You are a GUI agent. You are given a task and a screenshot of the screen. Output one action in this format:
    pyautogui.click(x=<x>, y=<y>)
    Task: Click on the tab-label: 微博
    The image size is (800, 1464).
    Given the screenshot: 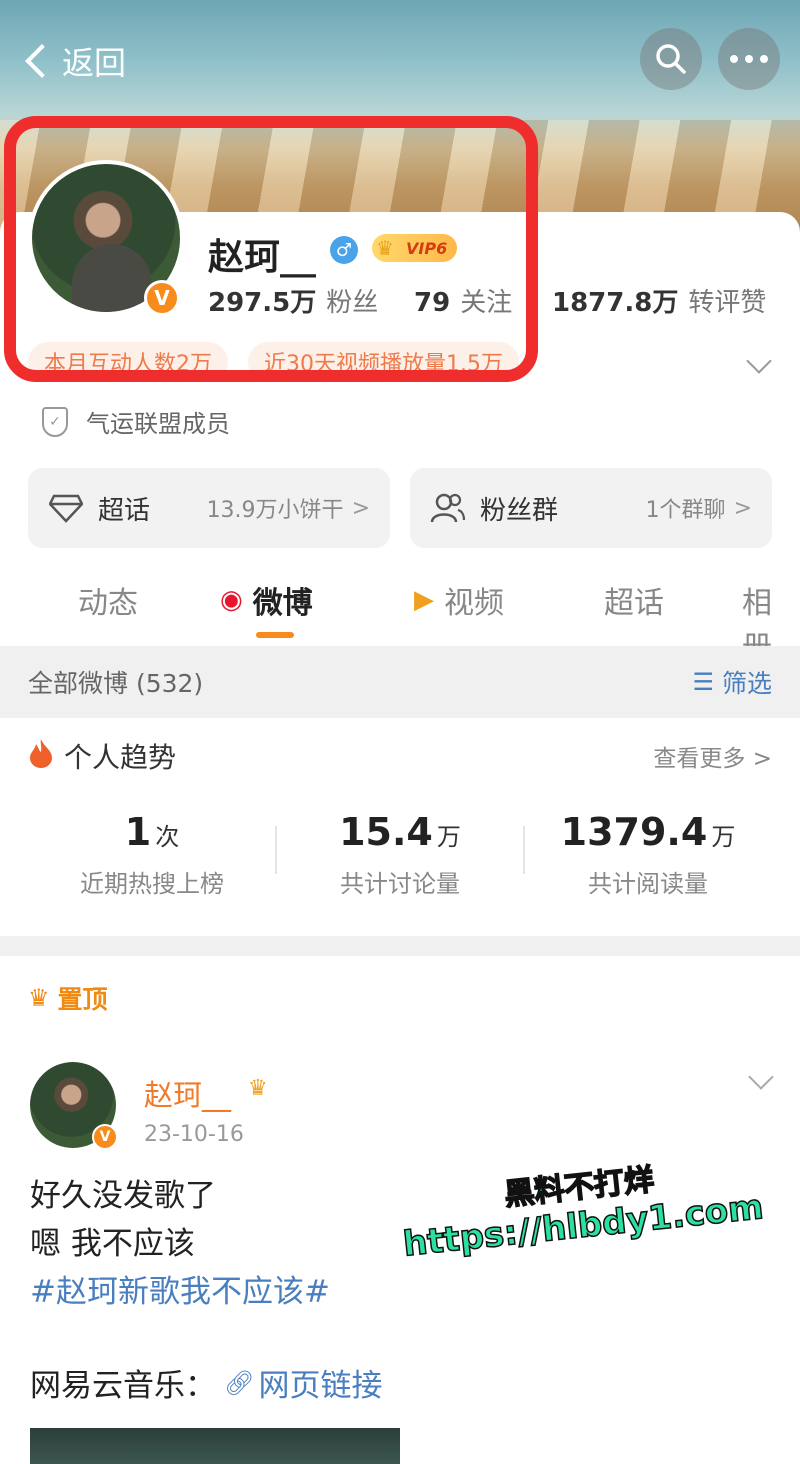 What is the action you would take?
    pyautogui.click(x=282, y=603)
    